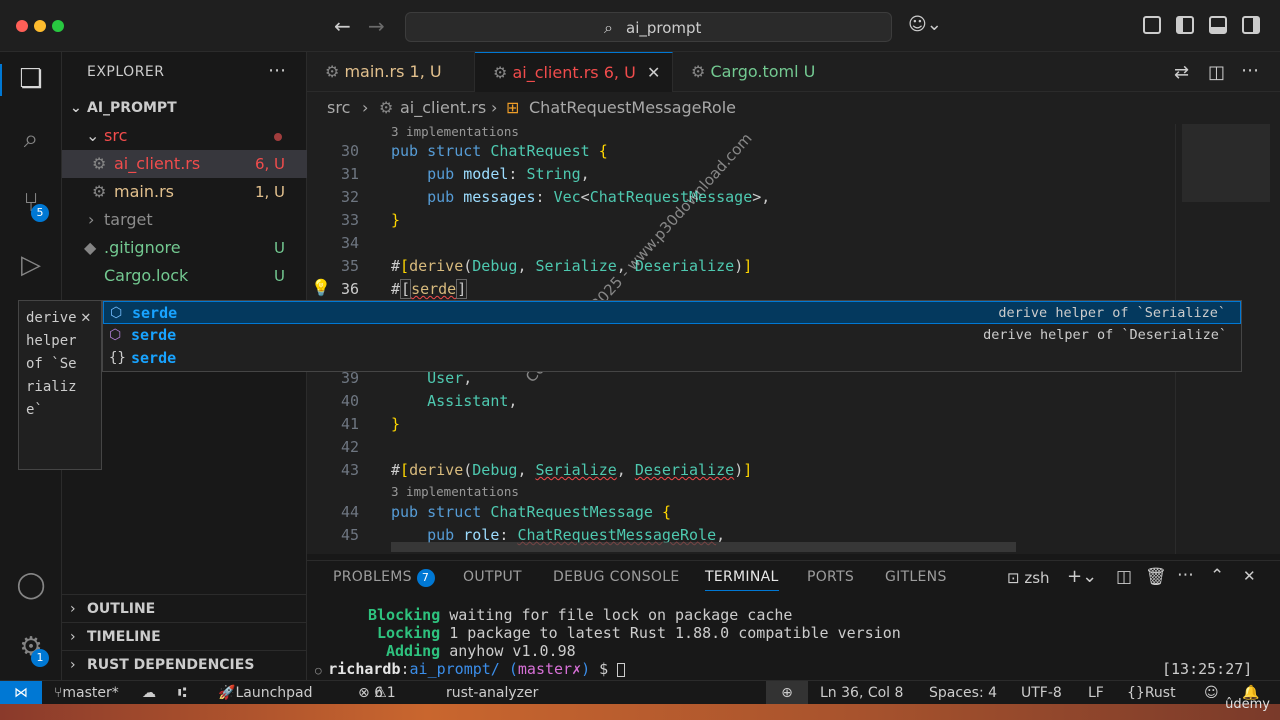 The height and width of the screenshot is (720, 1280). Describe the element at coordinates (155, 313) in the screenshot. I see `suggest-label: serde` at that location.